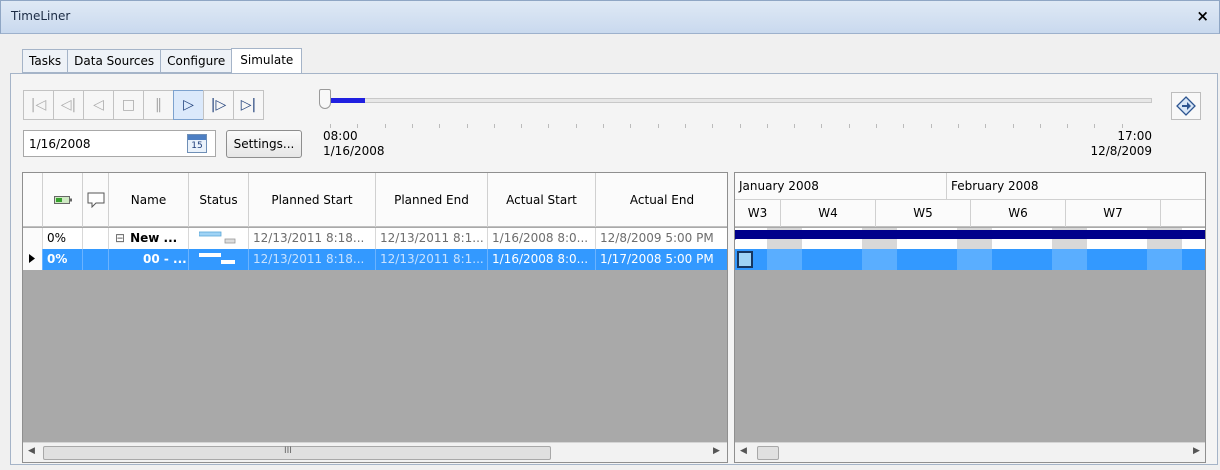 This screenshot has width=1220, height=470. Describe the element at coordinates (661, 259) in the screenshot. I see `actual-end-cell: 1/17/2008 5:00 PM` at that location.